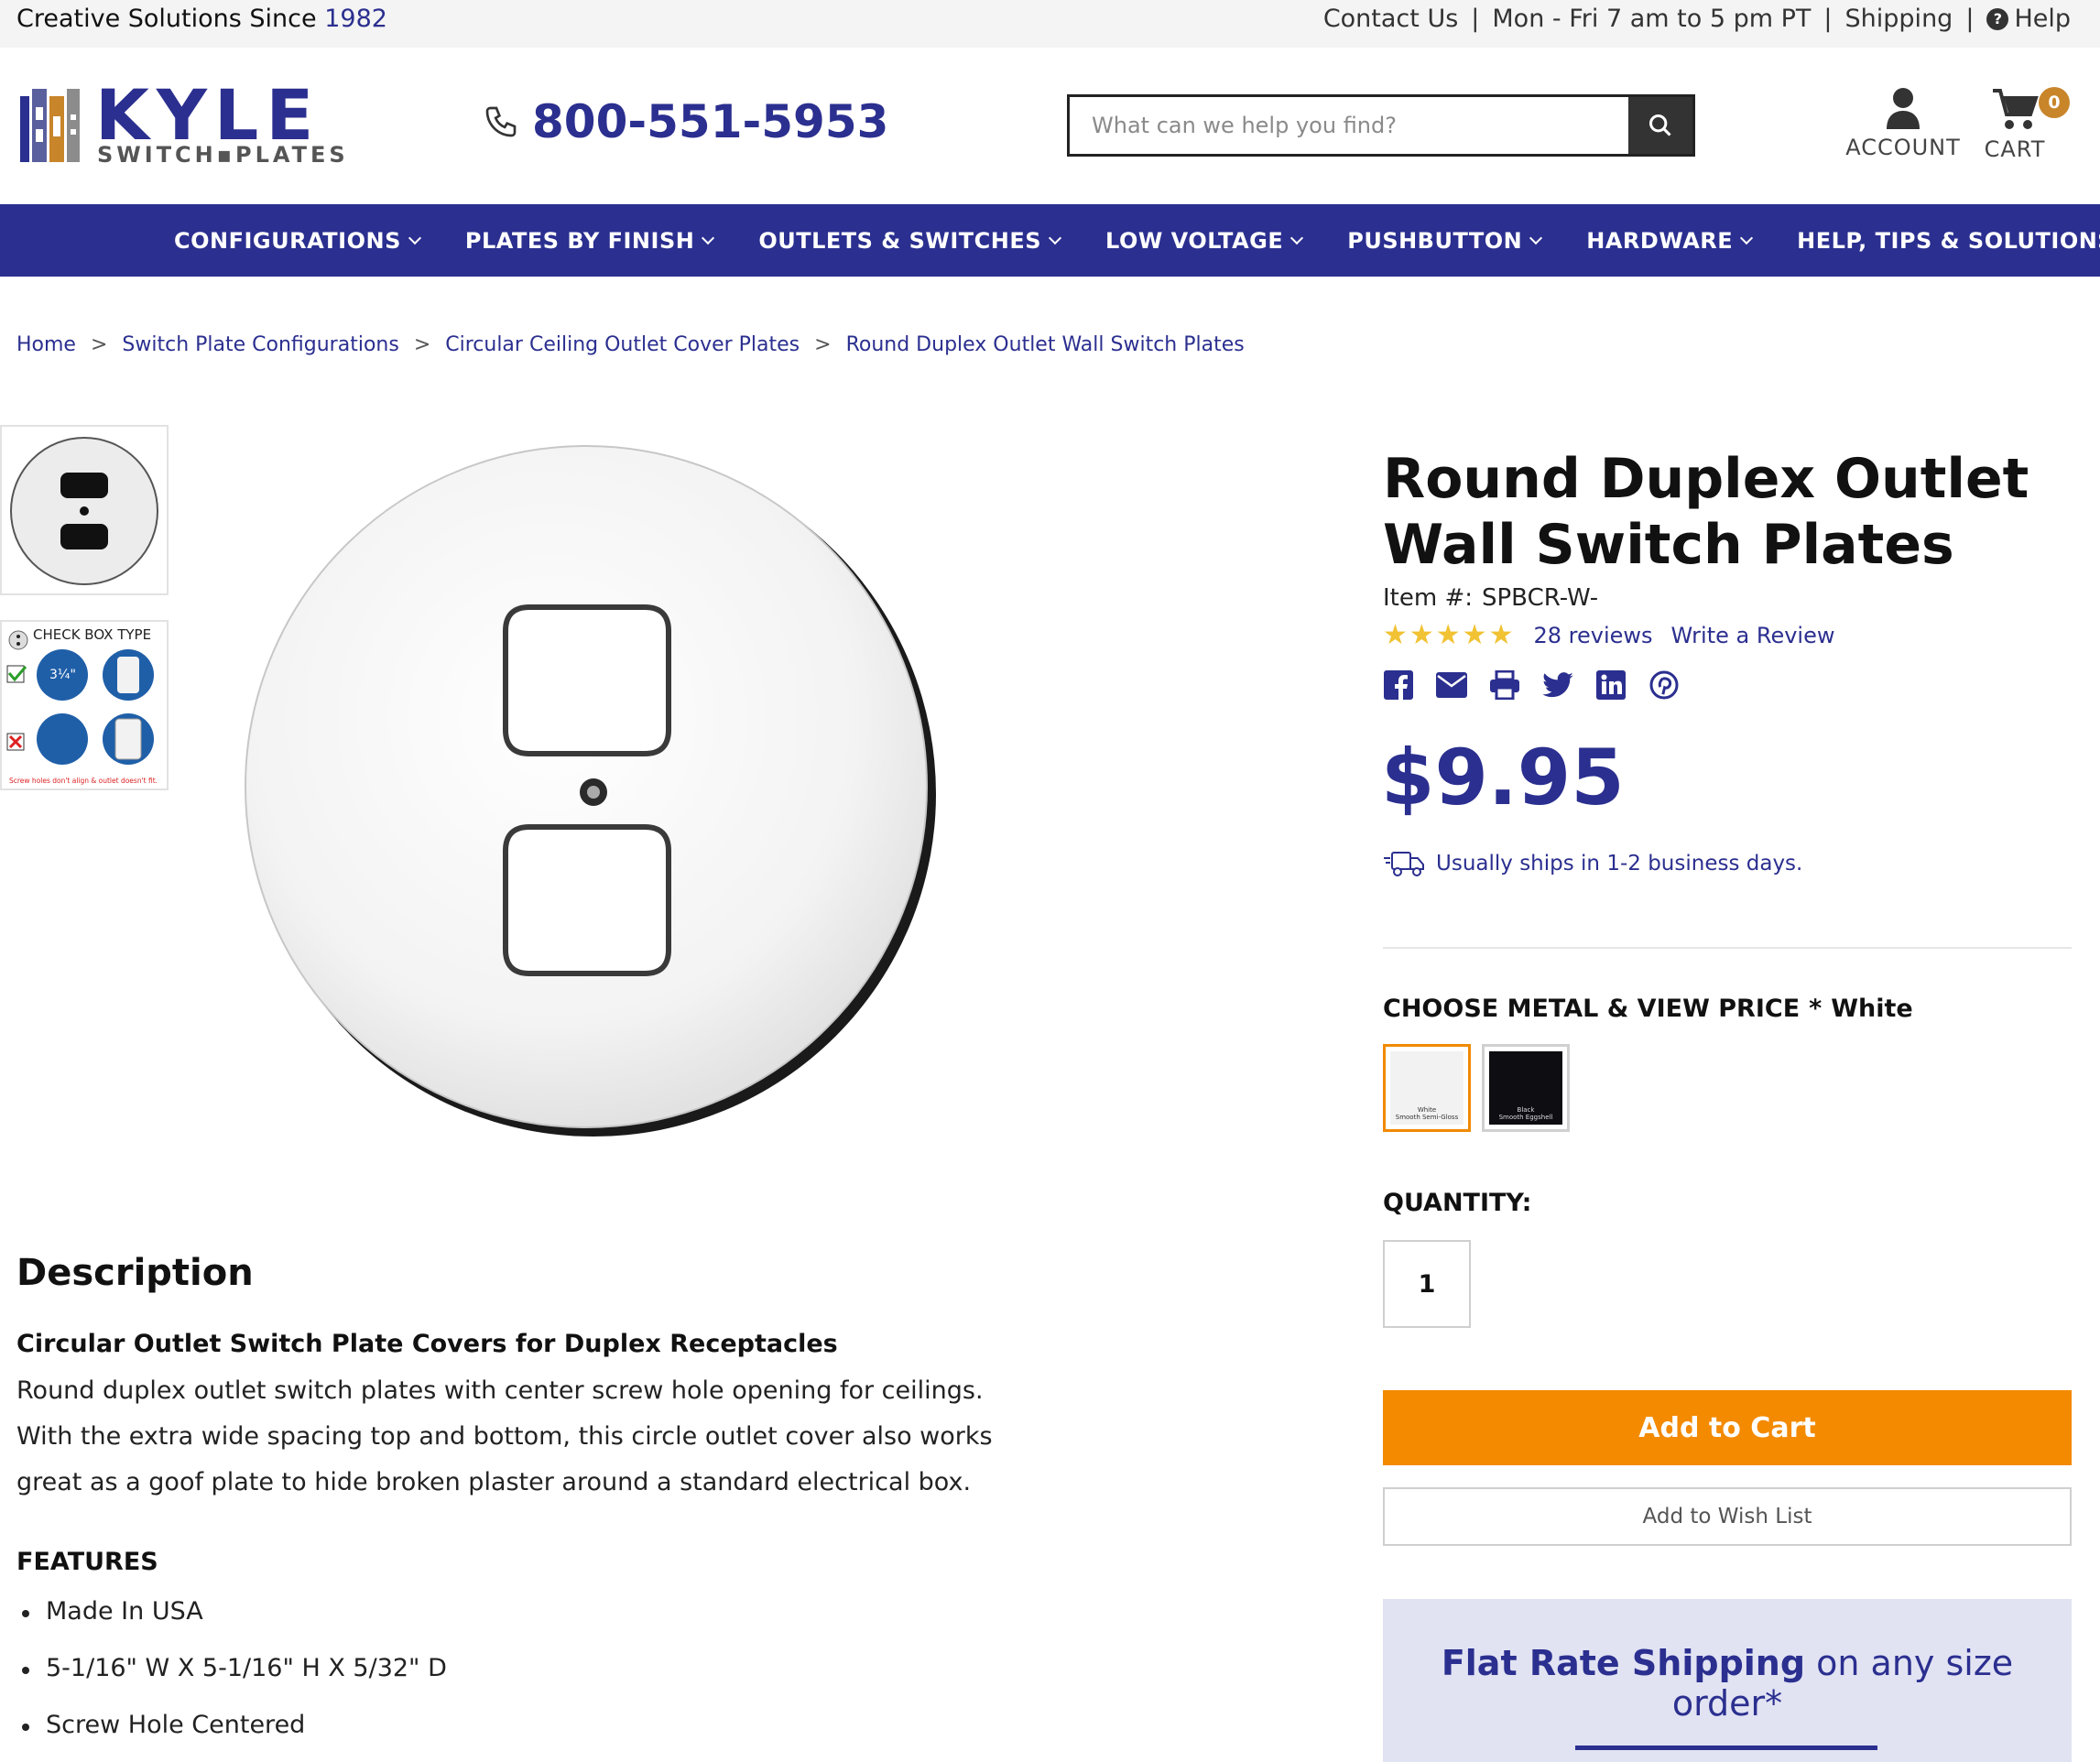  I want to click on promo-bold-text: Flat Rate Shipping, so click(1624, 1663).